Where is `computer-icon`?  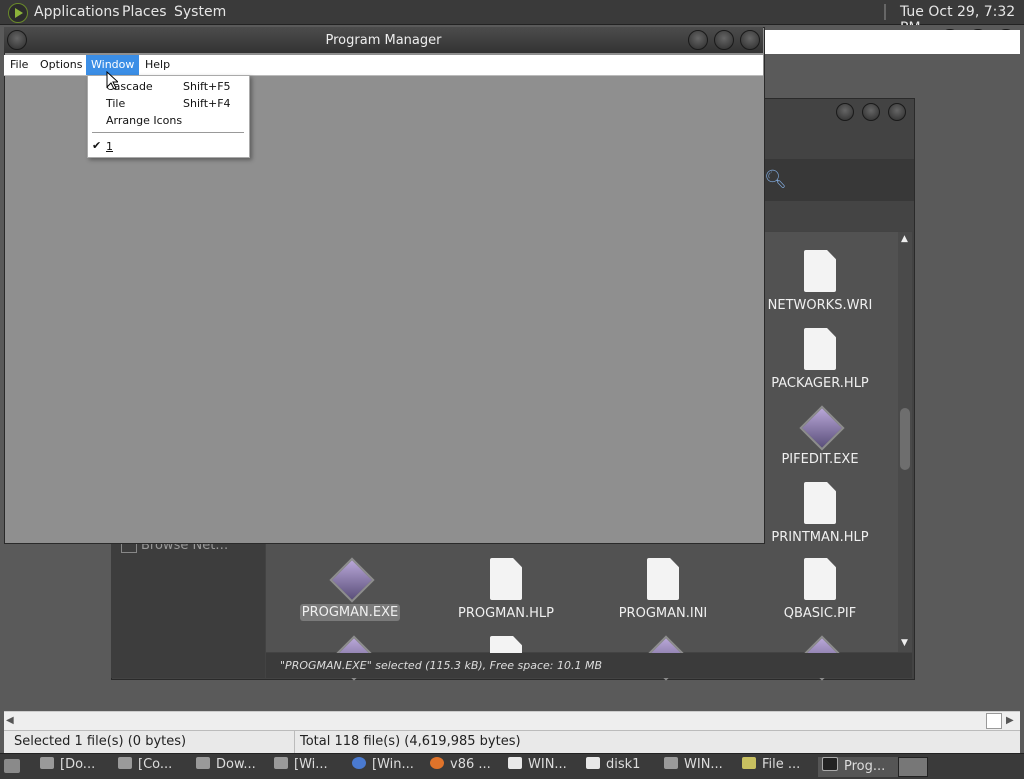
computer-icon is located at coordinates (125, 763).